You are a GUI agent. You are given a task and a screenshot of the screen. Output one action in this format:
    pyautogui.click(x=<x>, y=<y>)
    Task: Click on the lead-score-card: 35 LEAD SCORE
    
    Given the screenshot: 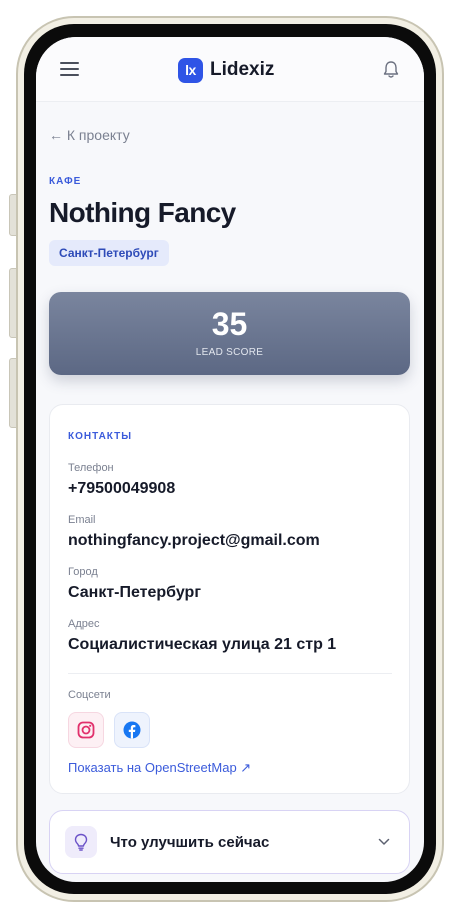 What is the action you would take?
    pyautogui.click(x=229, y=333)
    